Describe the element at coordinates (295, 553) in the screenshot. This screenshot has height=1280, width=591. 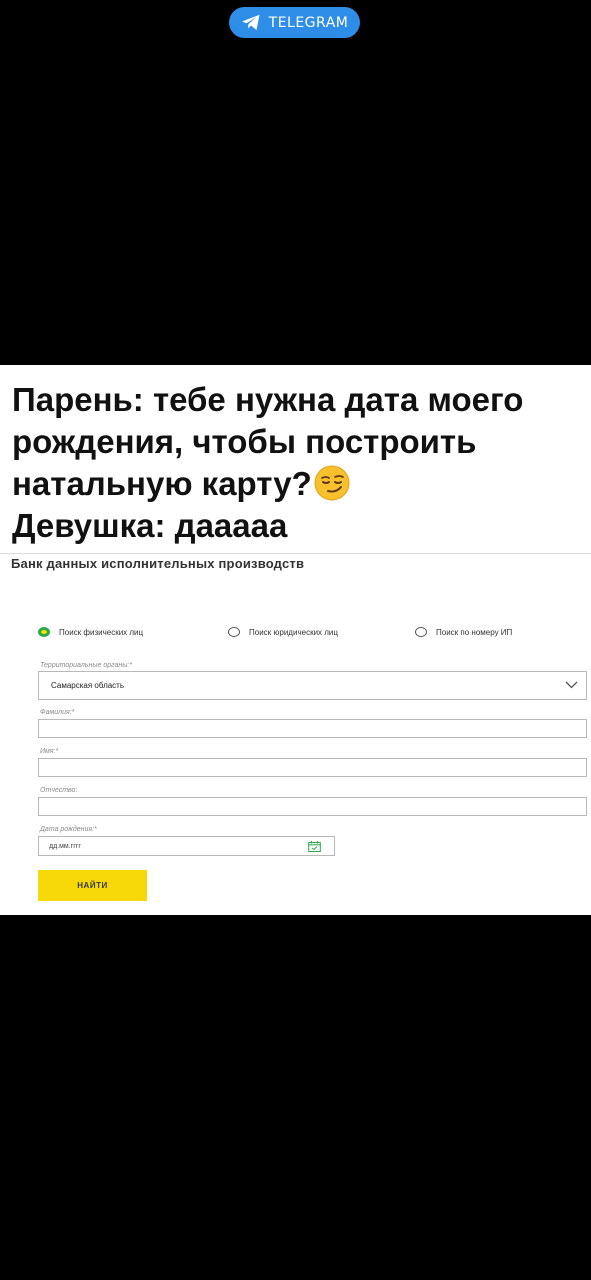
I see `divider` at that location.